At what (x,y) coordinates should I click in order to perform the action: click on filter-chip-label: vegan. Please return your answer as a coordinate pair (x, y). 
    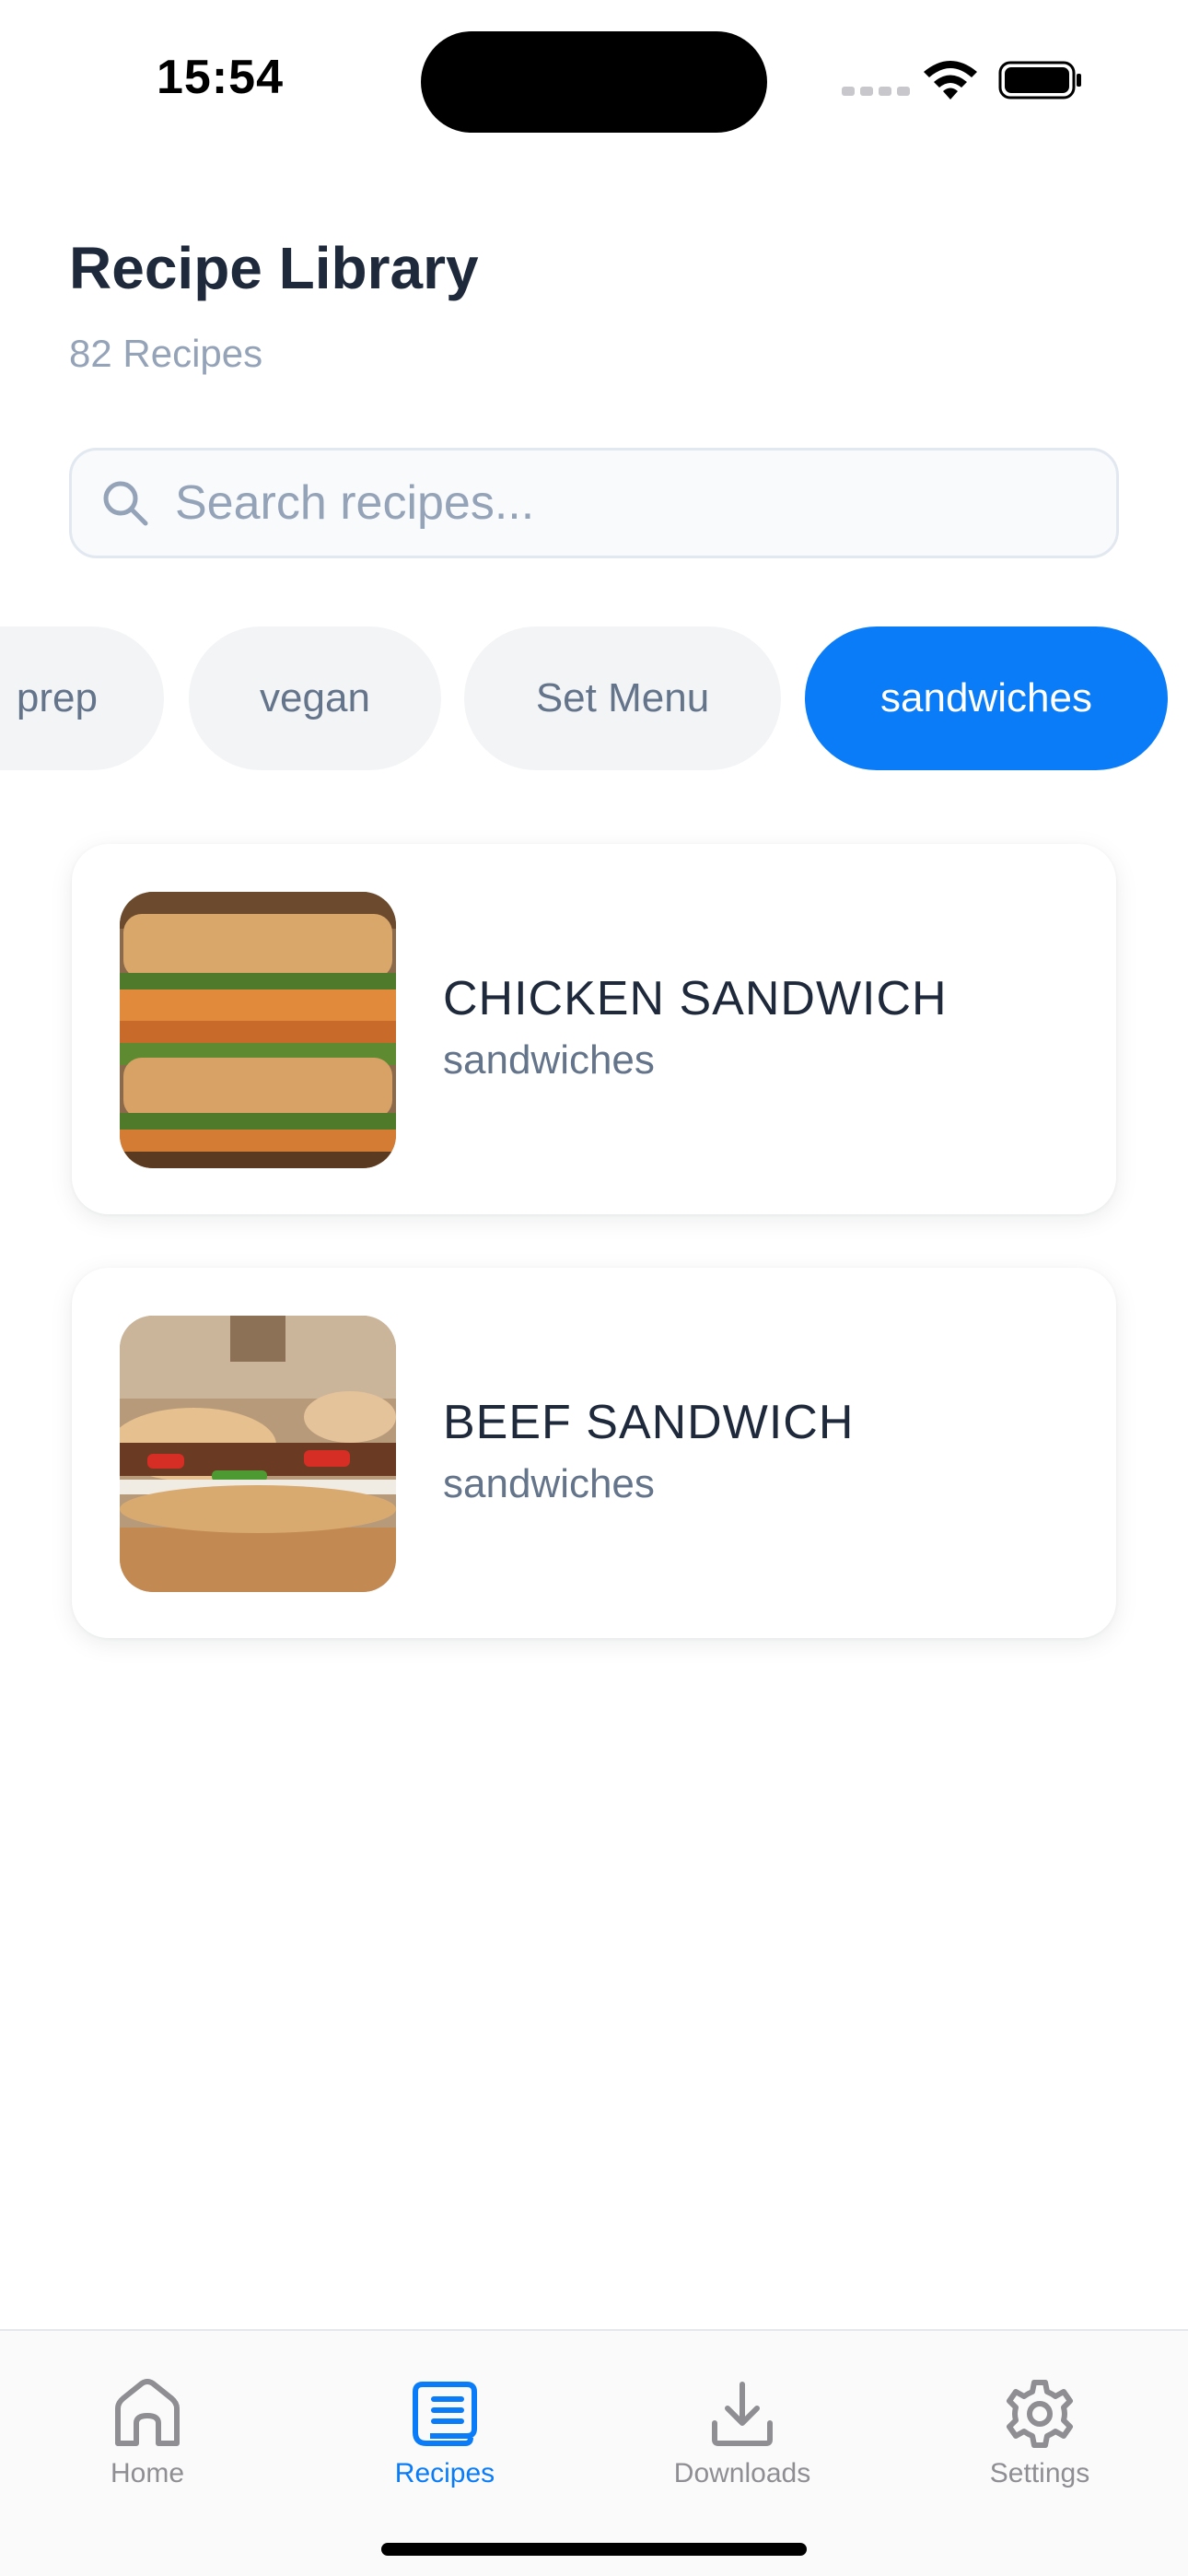
    Looking at the image, I should click on (315, 697).